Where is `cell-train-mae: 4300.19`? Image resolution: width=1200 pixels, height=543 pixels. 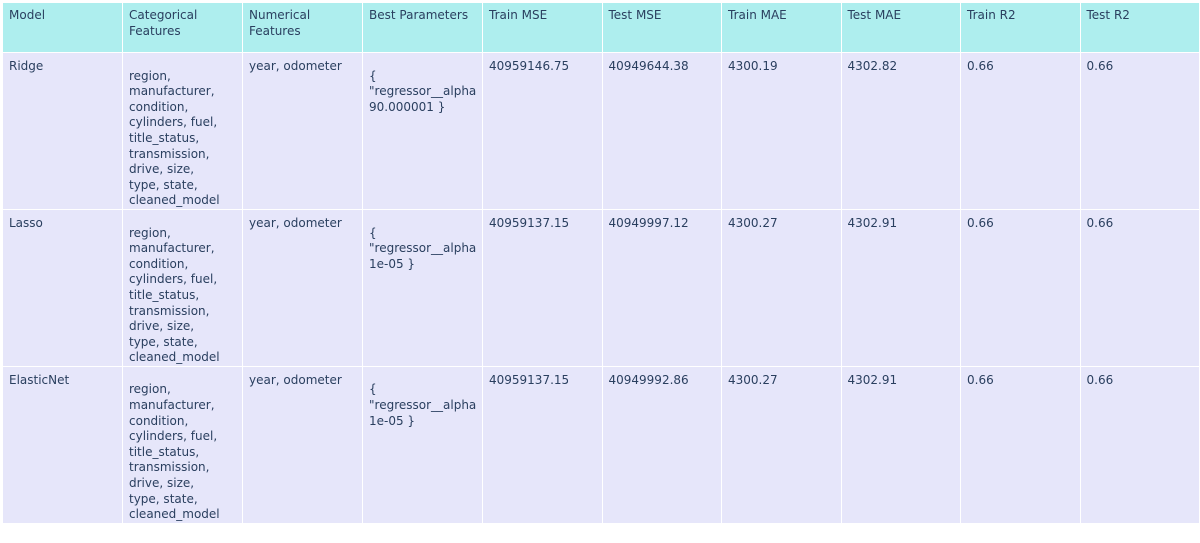
cell-train-mae: 4300.19 is located at coordinates (781, 131).